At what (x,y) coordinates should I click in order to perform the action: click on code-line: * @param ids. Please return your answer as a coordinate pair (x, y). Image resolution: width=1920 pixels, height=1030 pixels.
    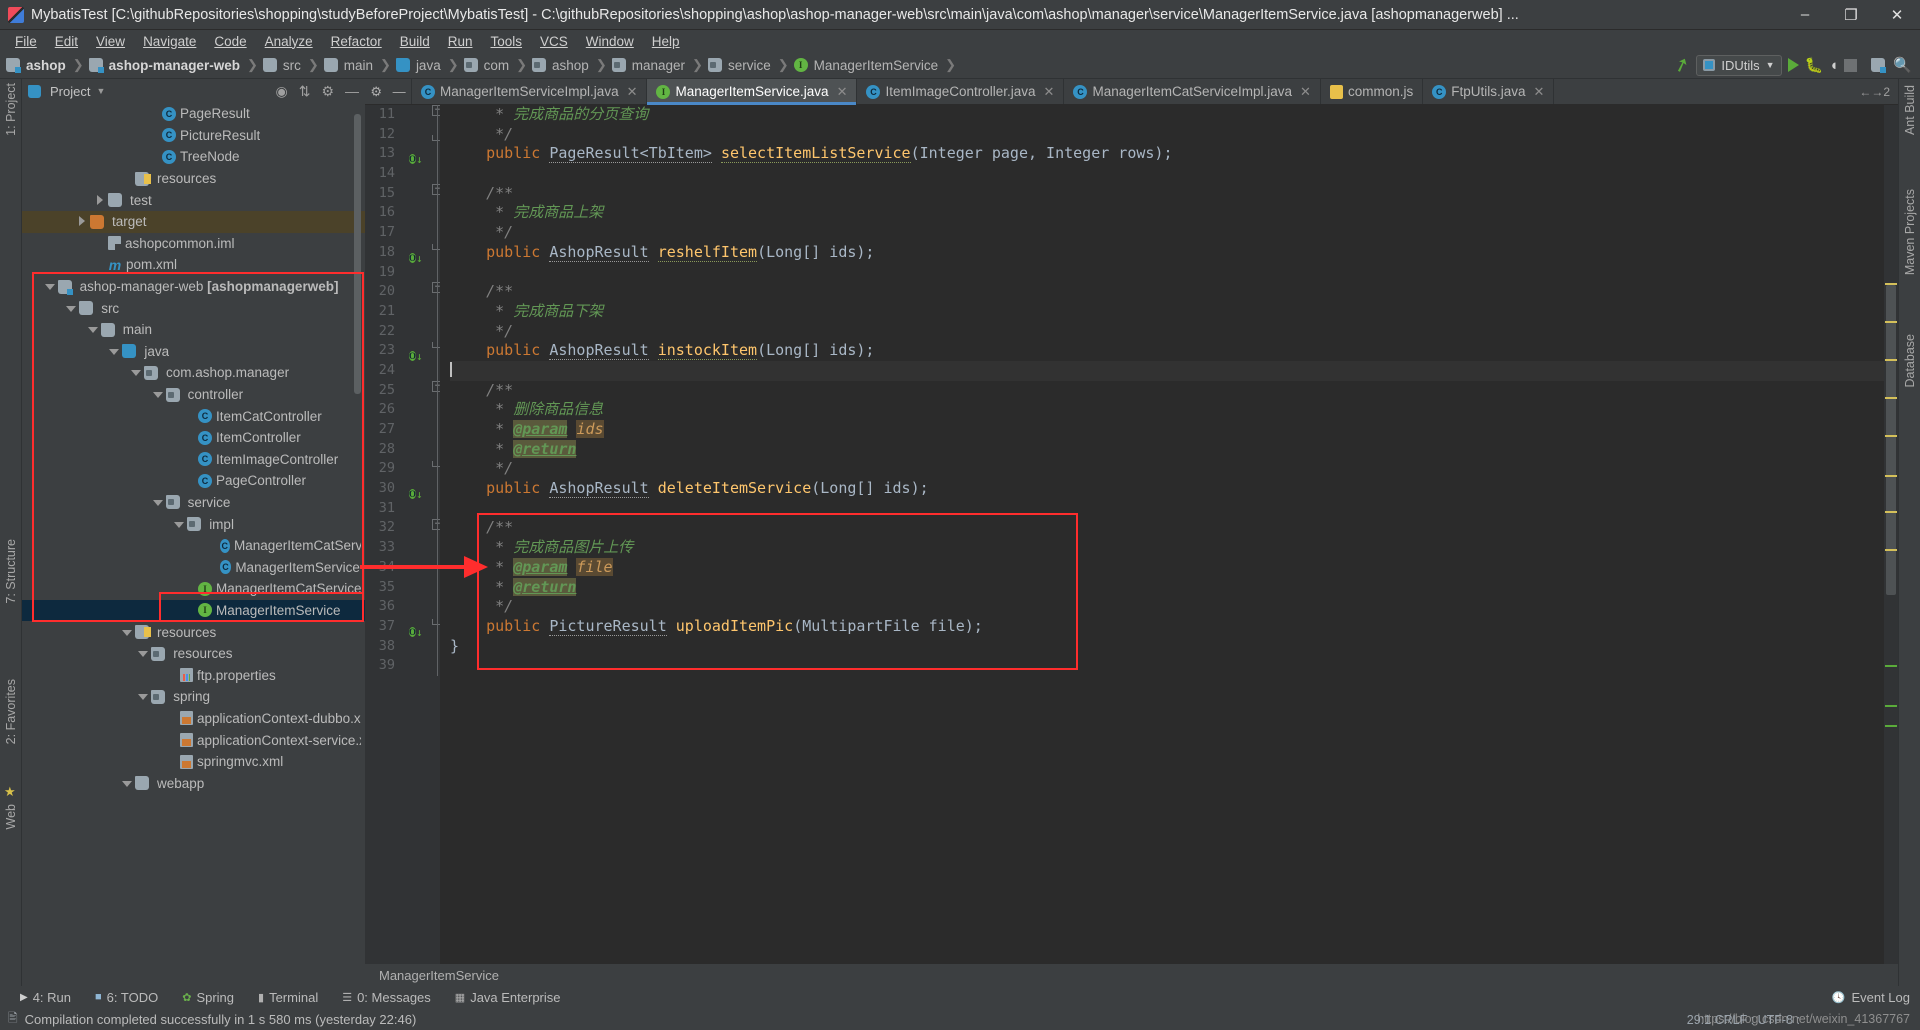
    Looking at the image, I should click on (1174, 430).